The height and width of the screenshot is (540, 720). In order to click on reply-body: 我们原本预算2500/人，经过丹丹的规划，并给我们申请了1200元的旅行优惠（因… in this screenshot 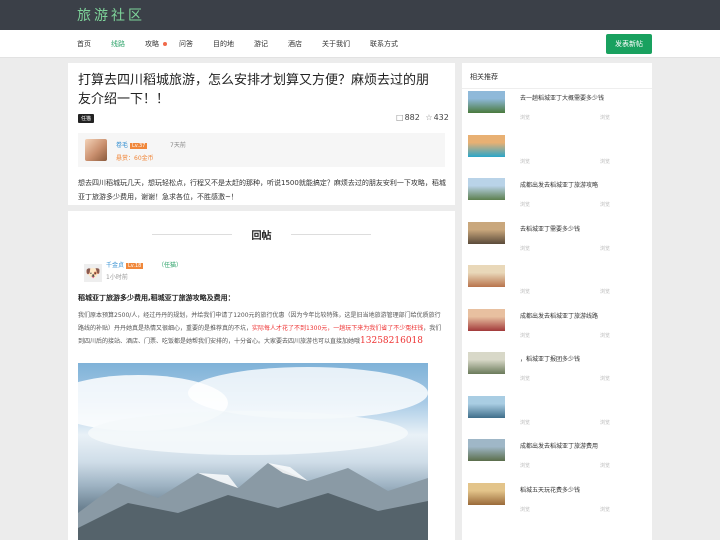, I will do `click(260, 329)`.